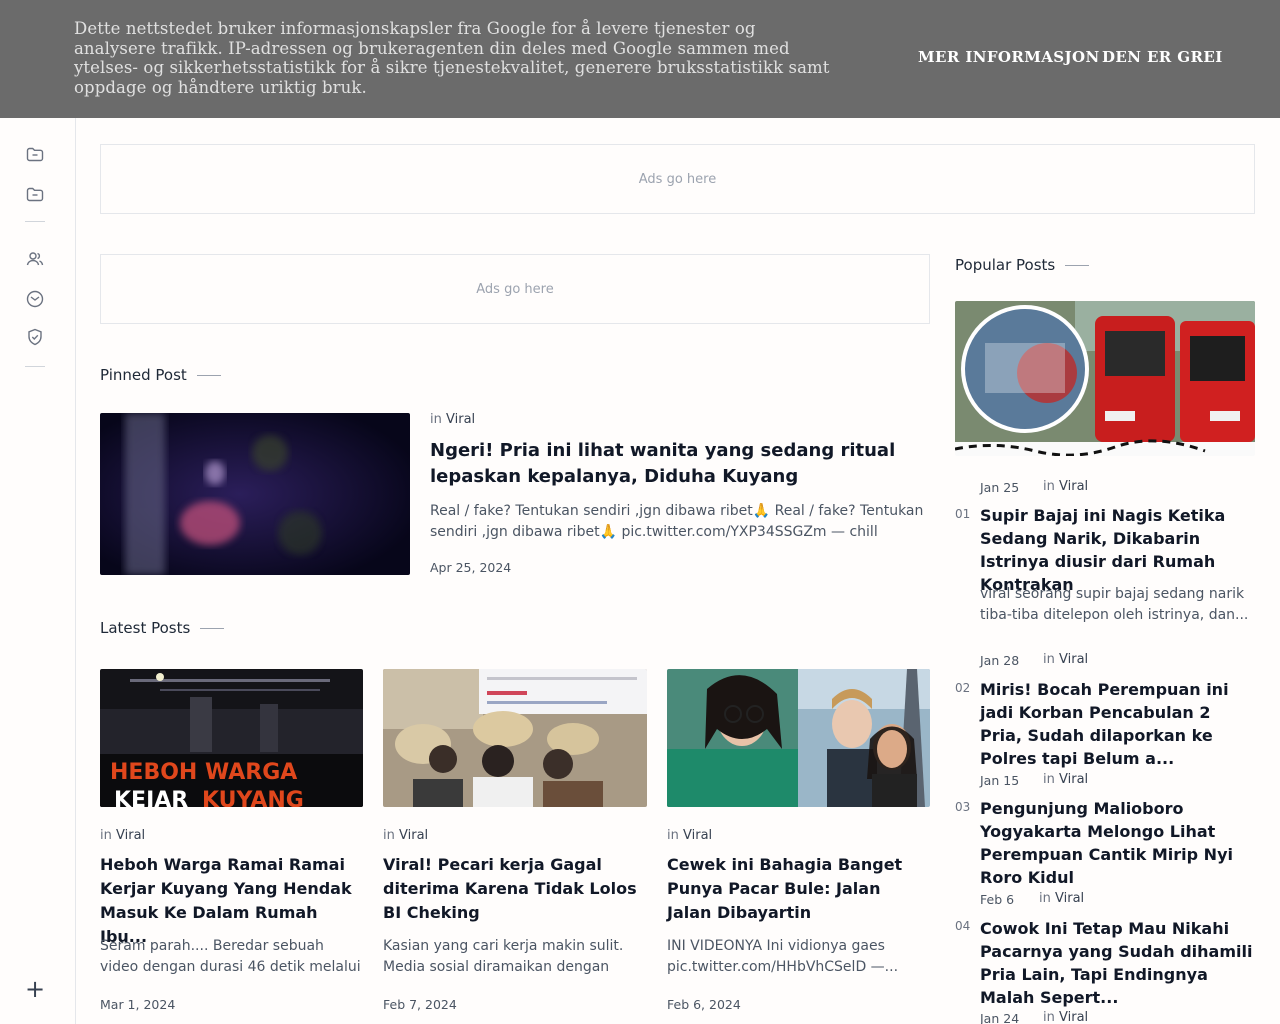  I want to click on pinned-category: in Viral, so click(452, 419).